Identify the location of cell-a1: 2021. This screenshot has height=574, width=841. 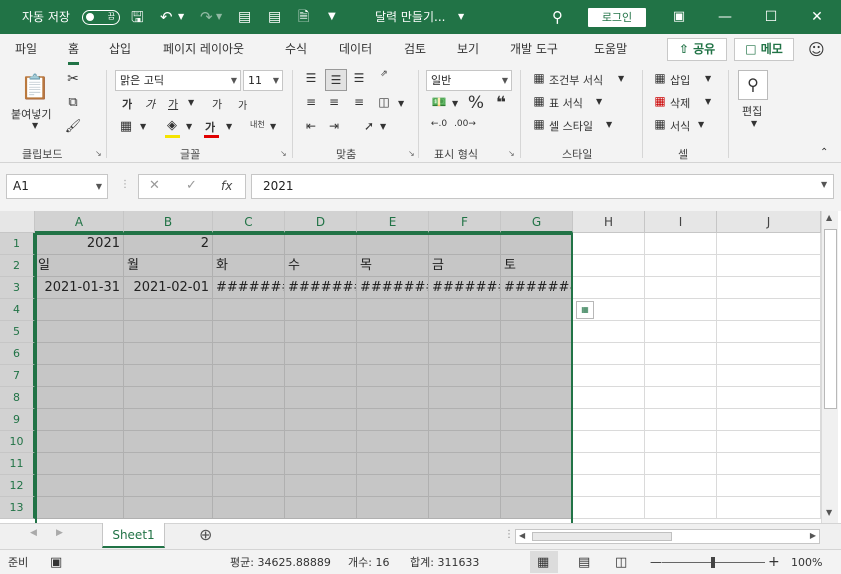
(79, 244).